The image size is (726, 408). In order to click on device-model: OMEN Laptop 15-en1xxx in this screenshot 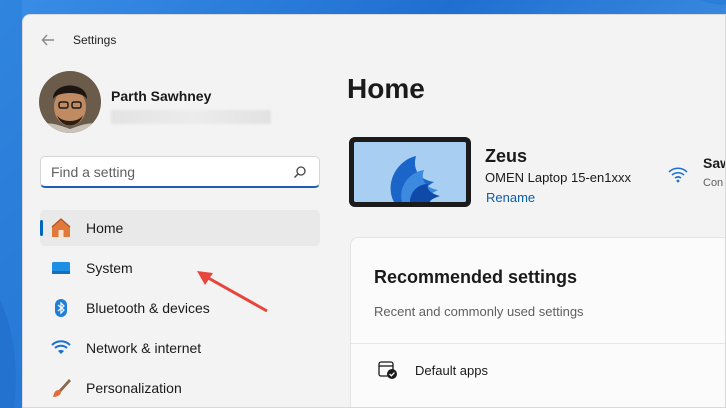, I will do `click(558, 177)`.